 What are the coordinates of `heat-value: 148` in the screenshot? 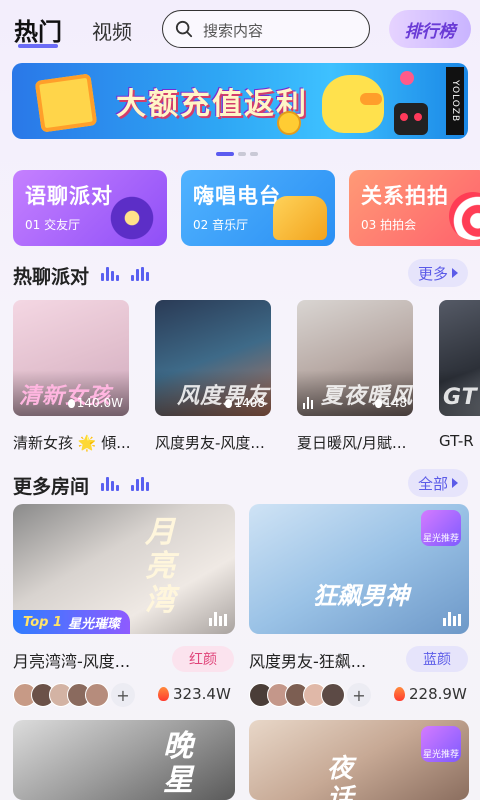 It's located at (395, 403).